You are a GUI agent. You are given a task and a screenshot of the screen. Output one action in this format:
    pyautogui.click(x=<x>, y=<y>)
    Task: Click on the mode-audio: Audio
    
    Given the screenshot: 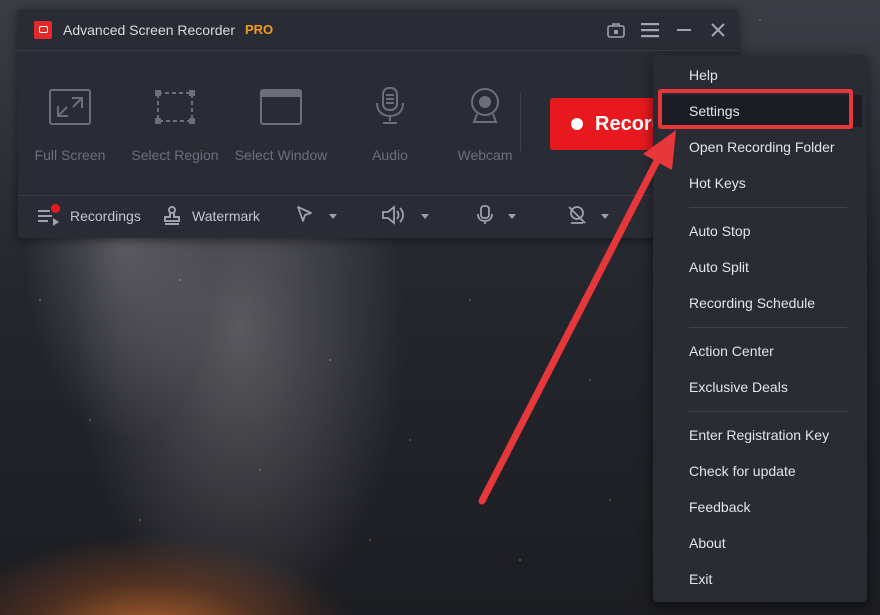 What is the action you would take?
    pyautogui.click(x=390, y=123)
    